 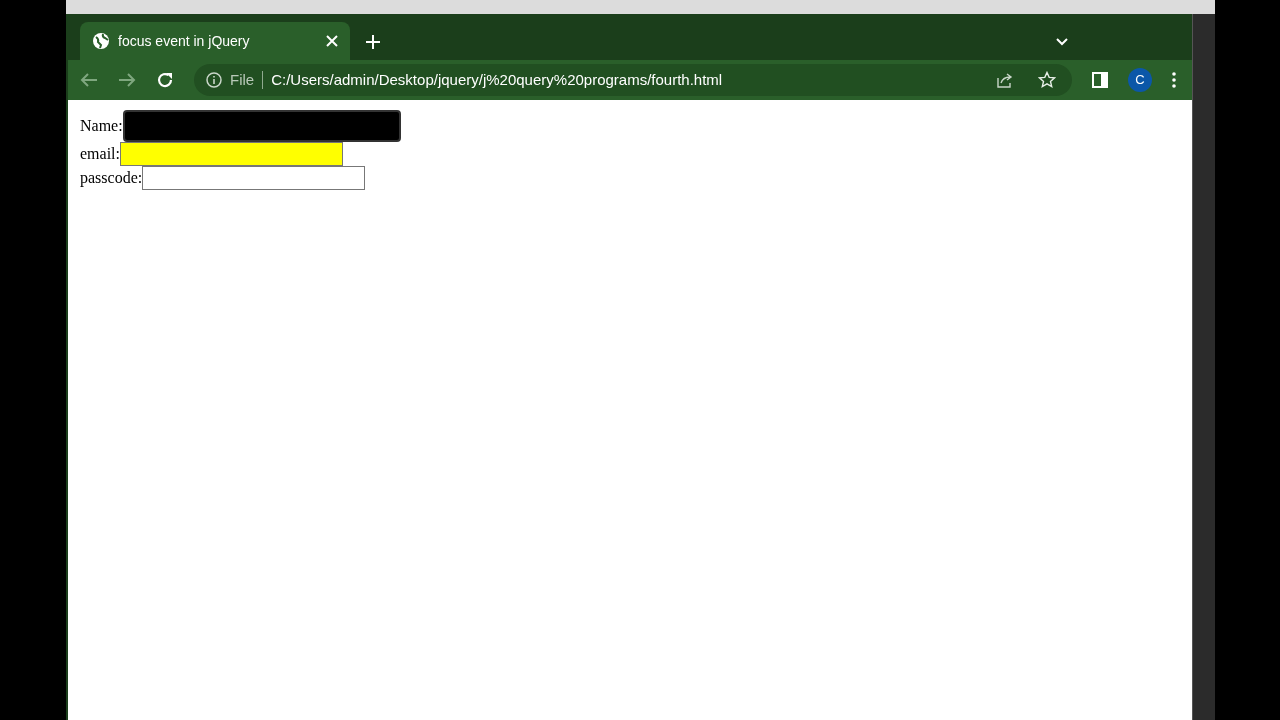 I want to click on address-bar: File C:/Users/admin/Desktop/jquery/j%20query%20programs/fourth.html, so click(x=633, y=80).